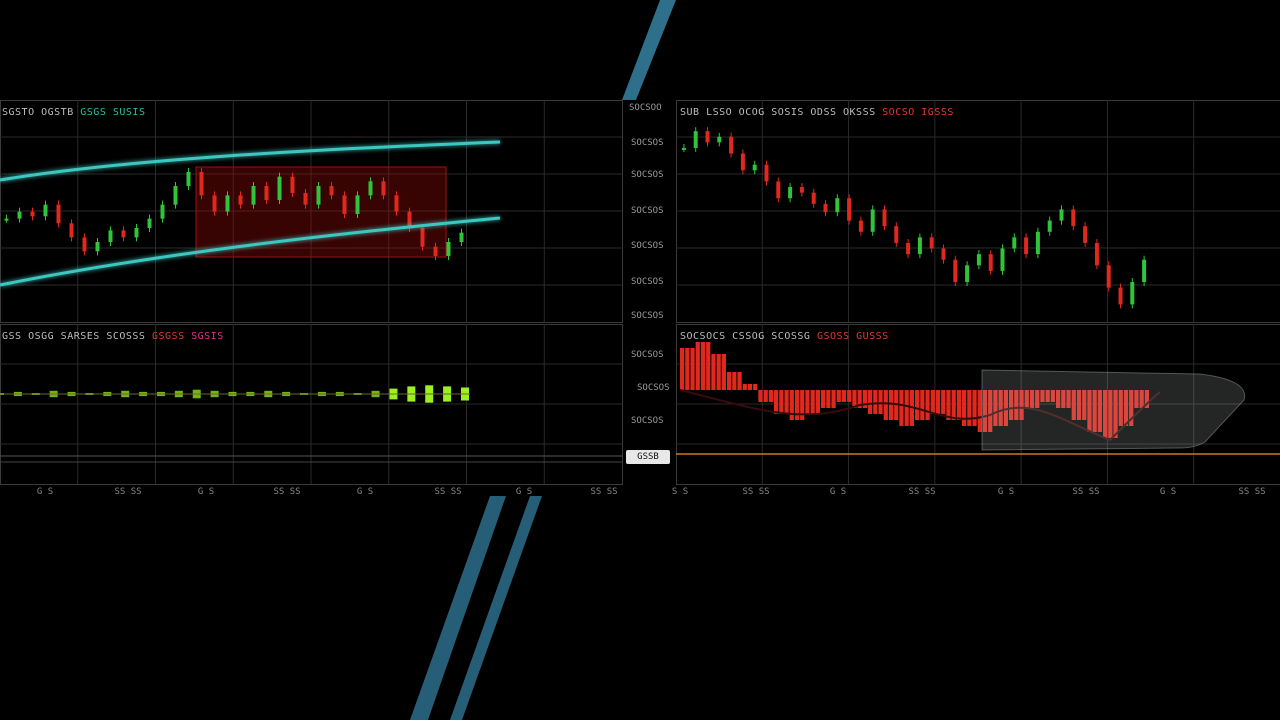 The image size is (1280, 720). What do you see at coordinates (113, 336) in the screenshot?
I see `bottom-left-panel-label: GSS OSGG SARSES SCOSSS GSGSS SGSIS` at bounding box center [113, 336].